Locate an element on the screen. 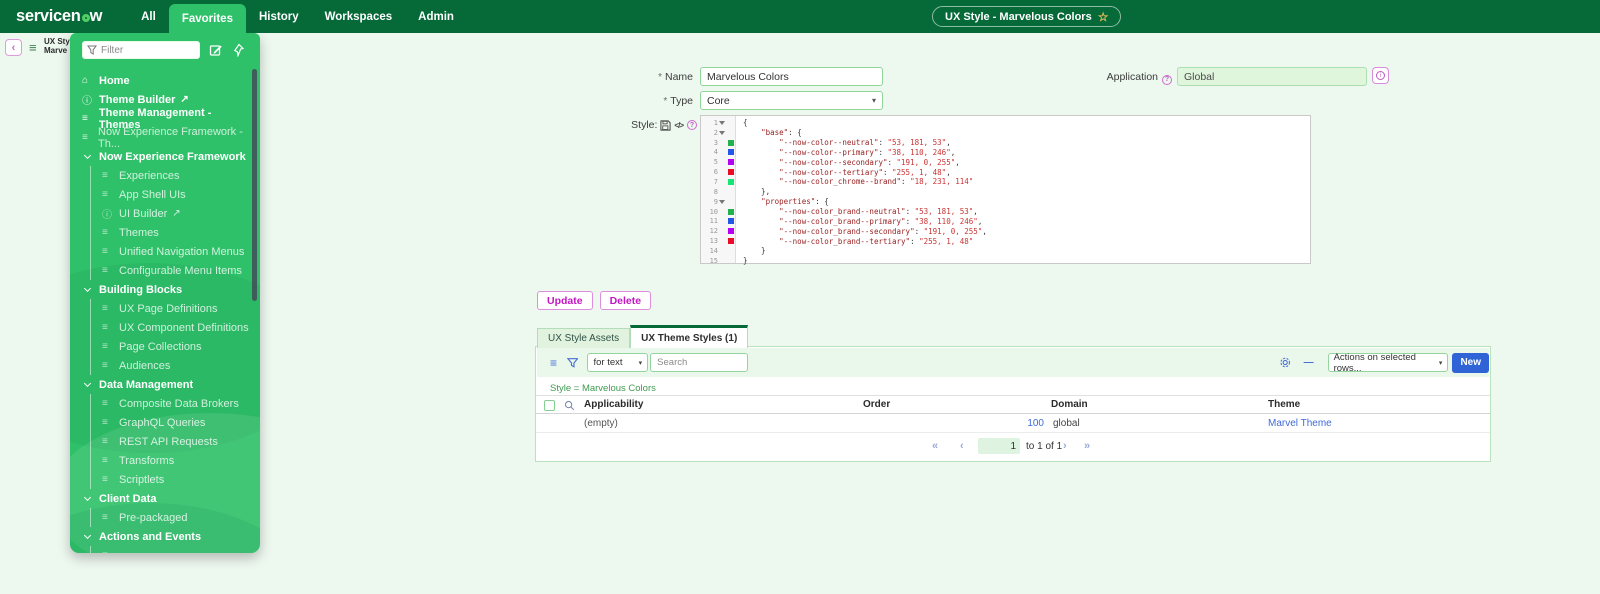 Image resolution: width=1600 pixels, height=594 pixels. list-breadcrumb: Style = Marvelous Colors is located at coordinates (603, 388).